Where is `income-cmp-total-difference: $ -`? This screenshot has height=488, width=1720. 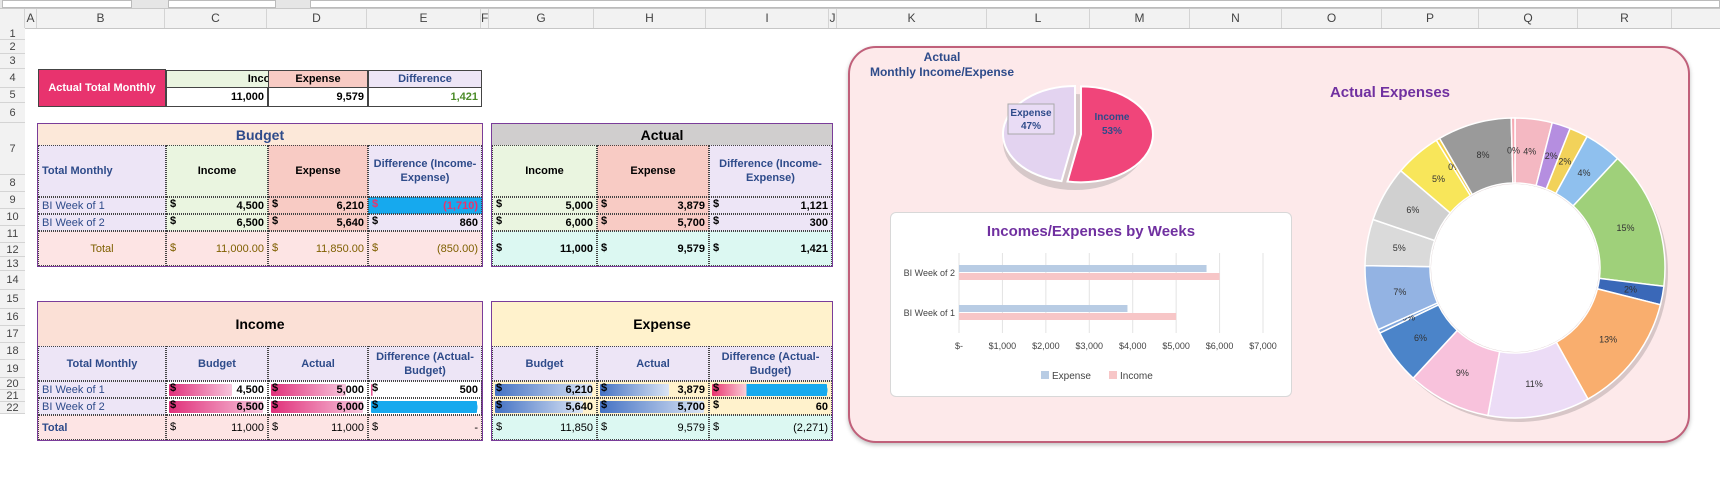 income-cmp-total-difference: $ - is located at coordinates (425, 427).